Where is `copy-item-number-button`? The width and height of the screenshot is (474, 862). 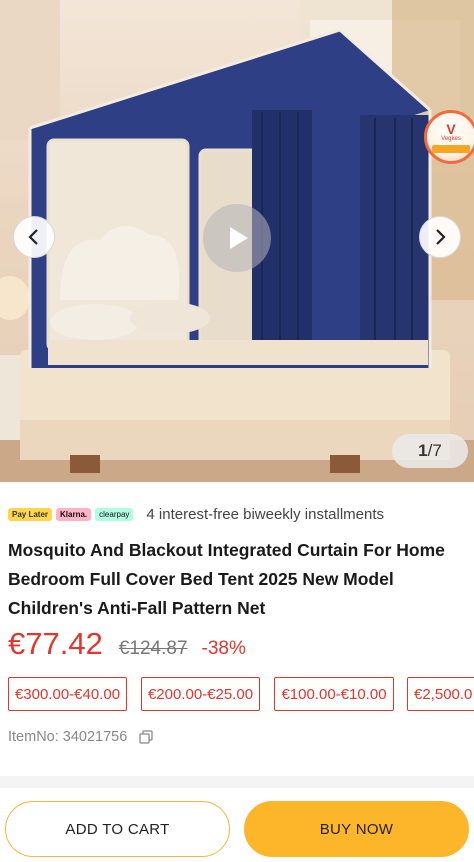
copy-item-number-button is located at coordinates (146, 737).